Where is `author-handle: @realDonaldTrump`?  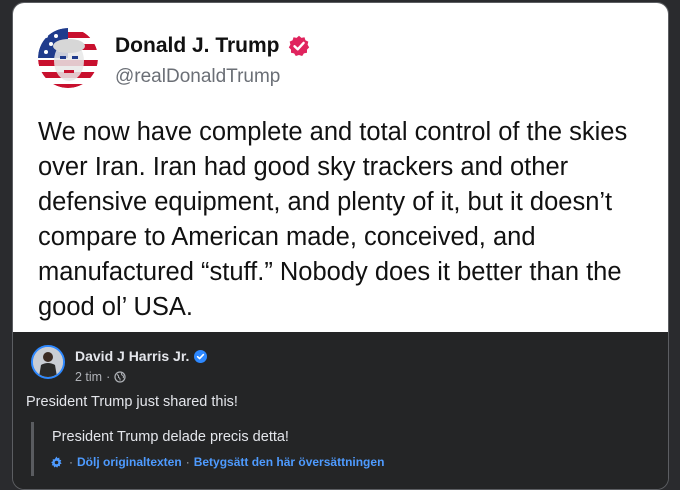
author-handle: @realDonaldTrump is located at coordinates (197, 77).